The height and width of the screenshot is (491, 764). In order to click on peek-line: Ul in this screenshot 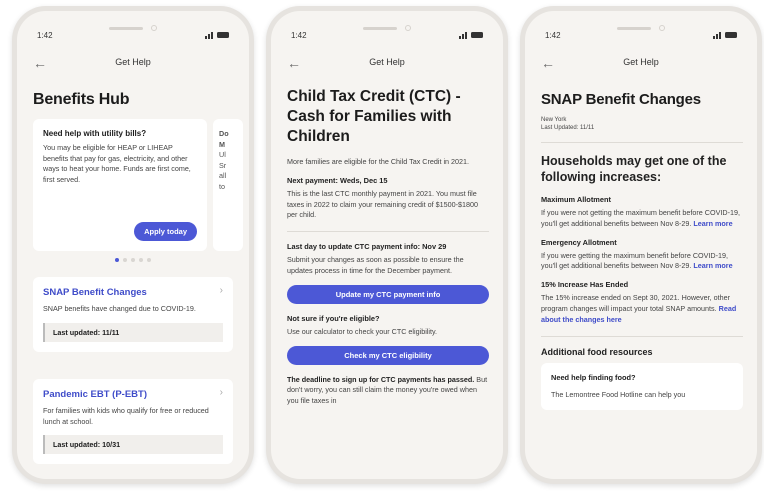, I will do `click(222, 154)`.